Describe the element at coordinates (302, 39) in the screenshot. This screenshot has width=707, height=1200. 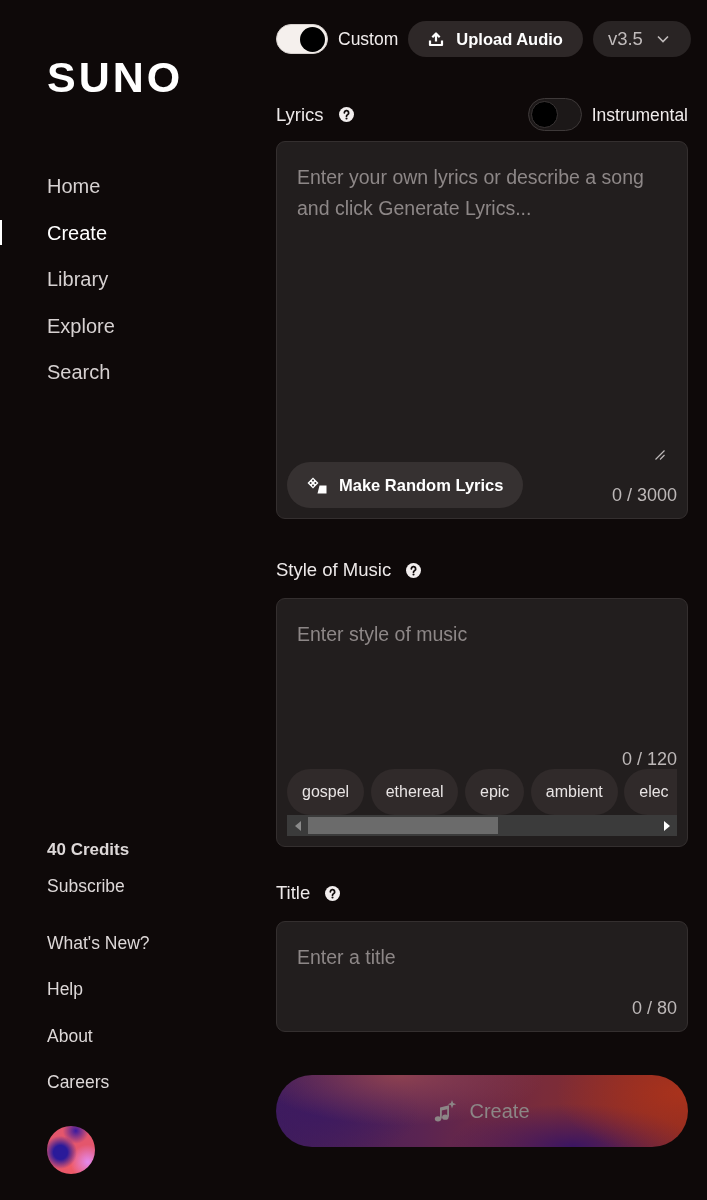
I see `custom-toggle` at that location.